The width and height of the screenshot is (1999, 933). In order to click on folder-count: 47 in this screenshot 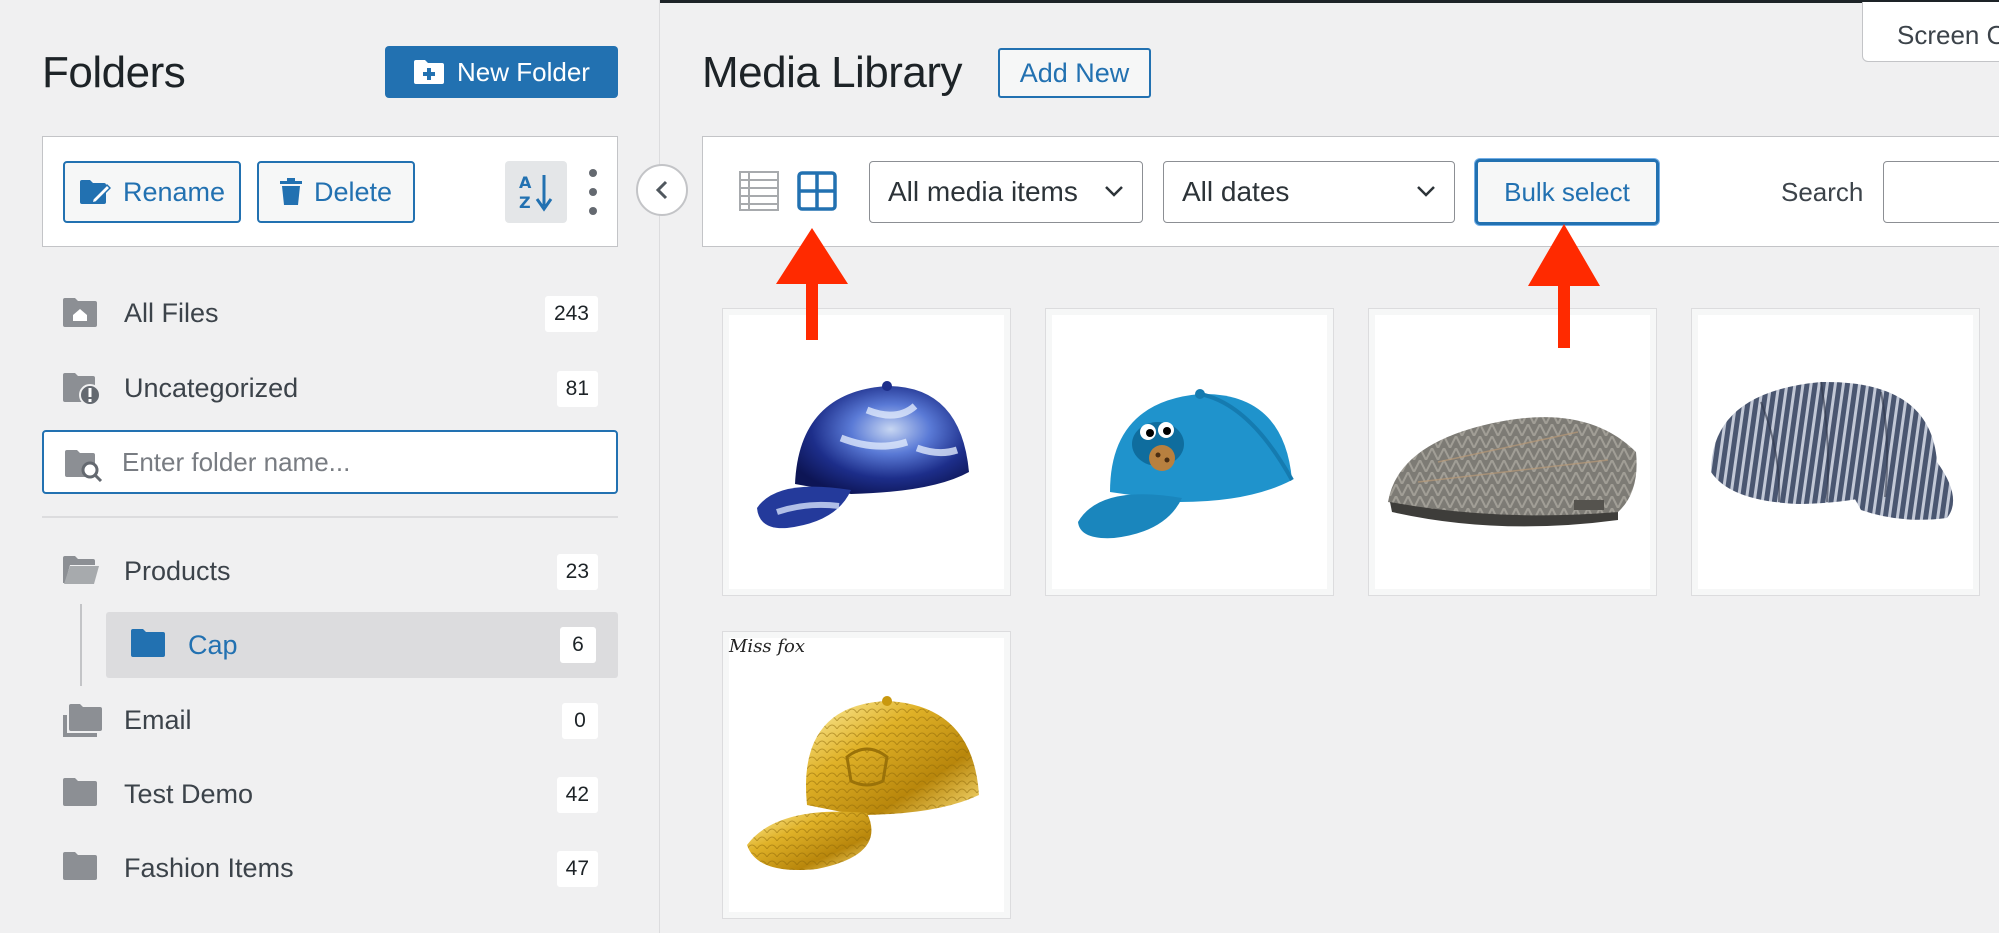, I will do `click(577, 869)`.